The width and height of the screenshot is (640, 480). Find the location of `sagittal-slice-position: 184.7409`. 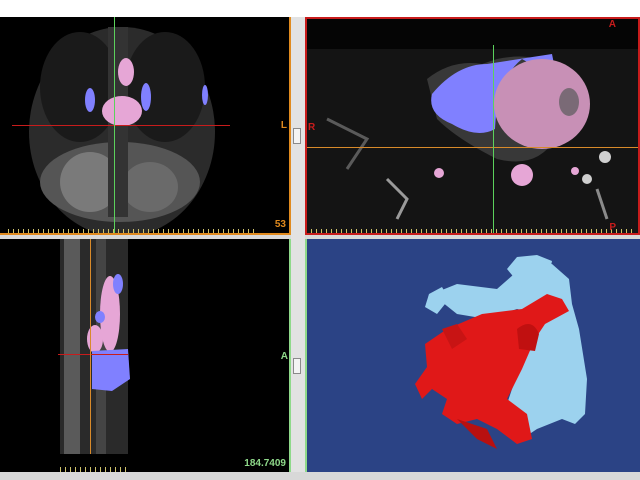

sagittal-slice-position: 184.7409 is located at coordinates (265, 463).